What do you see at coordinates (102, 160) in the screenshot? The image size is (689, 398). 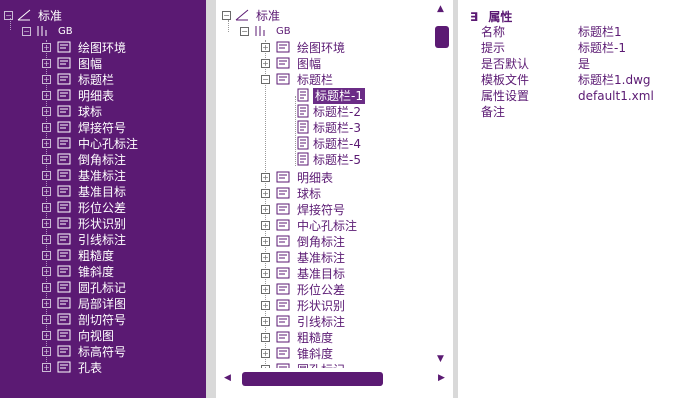 I see `left-tree-item-label: 倒角标注` at bounding box center [102, 160].